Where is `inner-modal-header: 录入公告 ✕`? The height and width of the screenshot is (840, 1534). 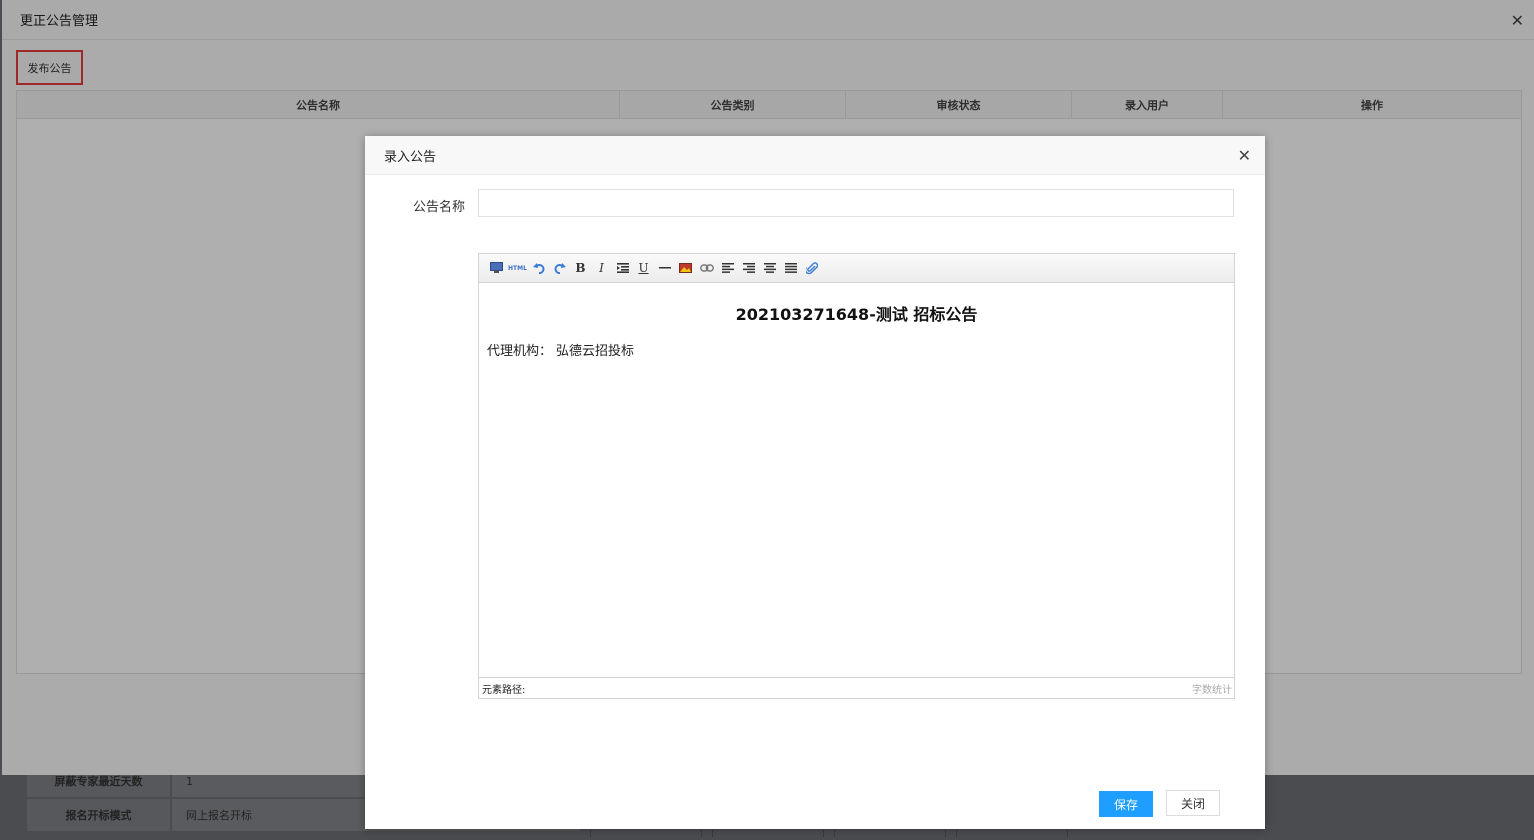
inner-modal-header: 录入公告 ✕ is located at coordinates (815, 155).